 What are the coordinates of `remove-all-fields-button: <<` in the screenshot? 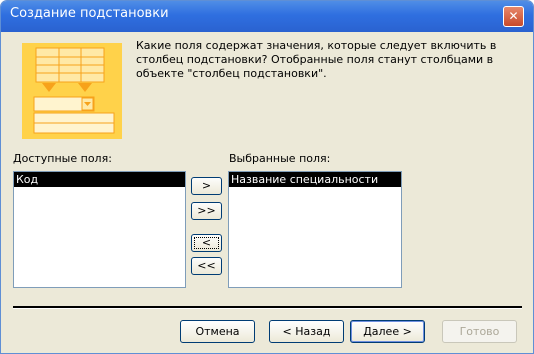 It's located at (206, 266).